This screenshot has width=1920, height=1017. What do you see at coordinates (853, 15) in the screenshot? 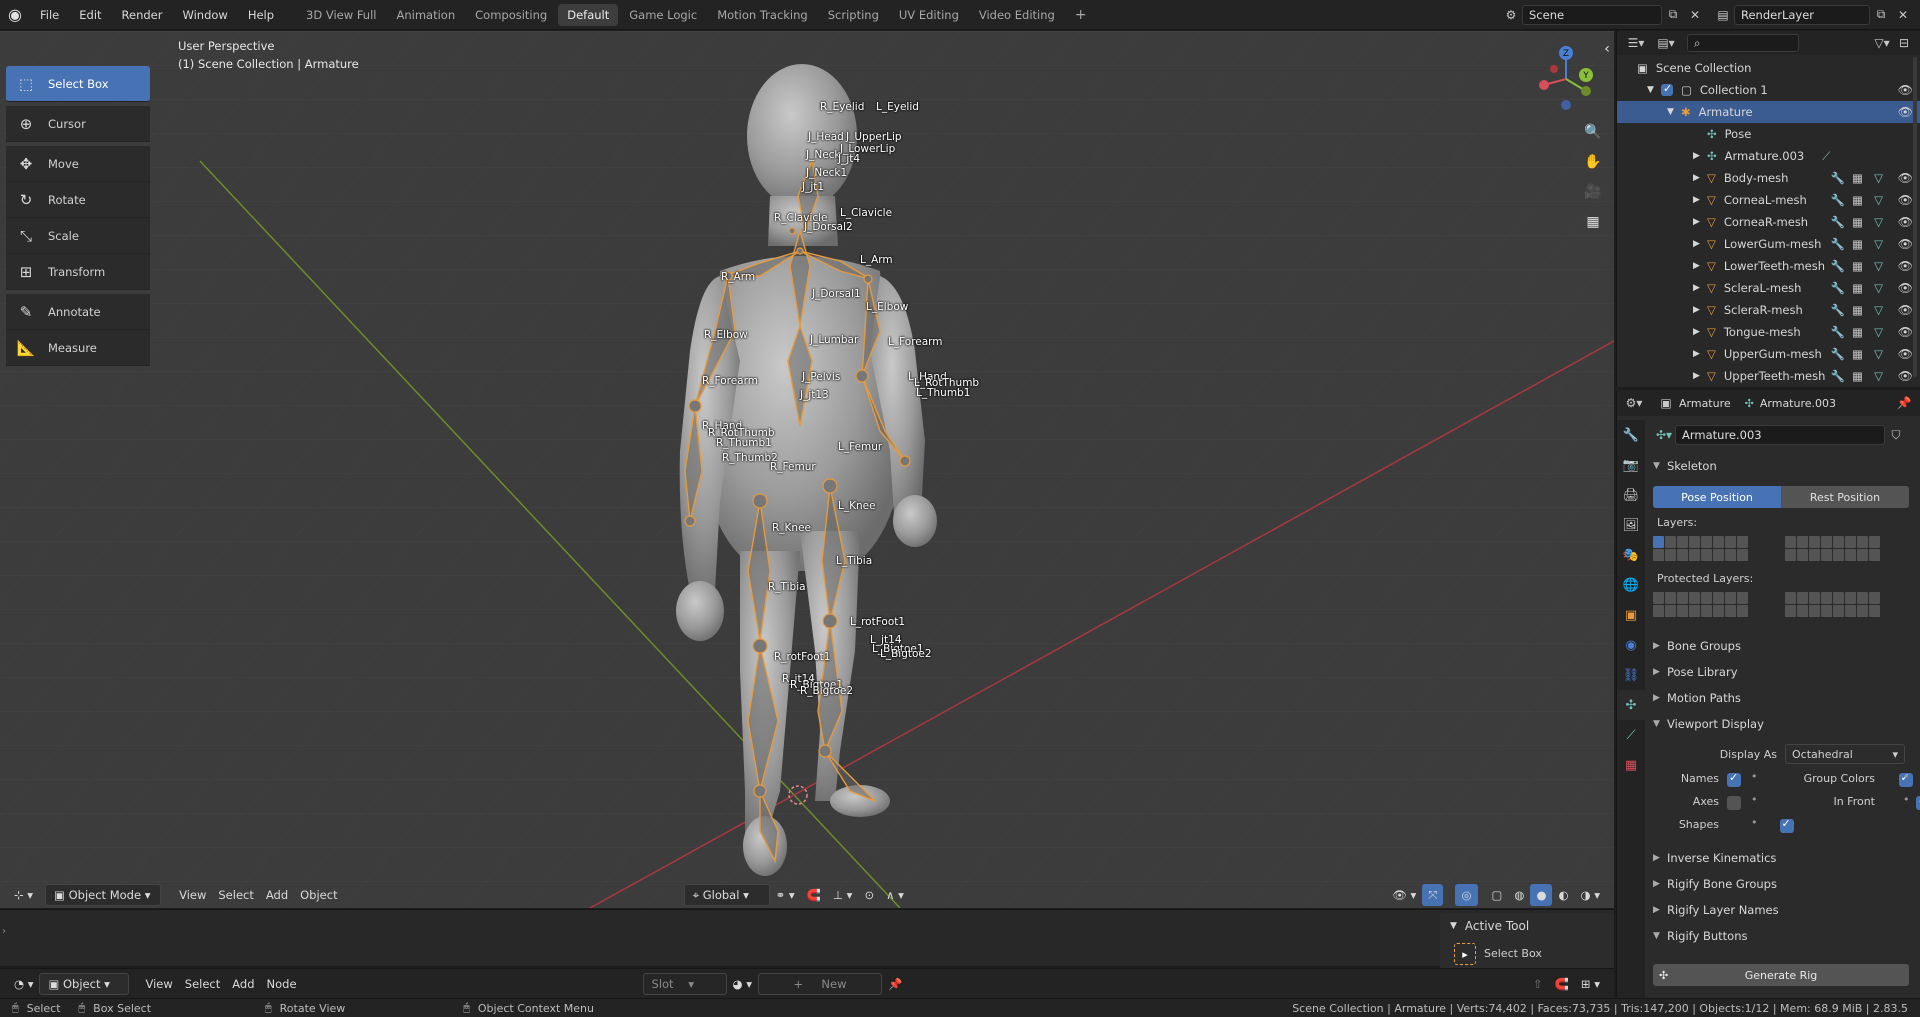
I see `tab-scripting: Scripting` at bounding box center [853, 15].